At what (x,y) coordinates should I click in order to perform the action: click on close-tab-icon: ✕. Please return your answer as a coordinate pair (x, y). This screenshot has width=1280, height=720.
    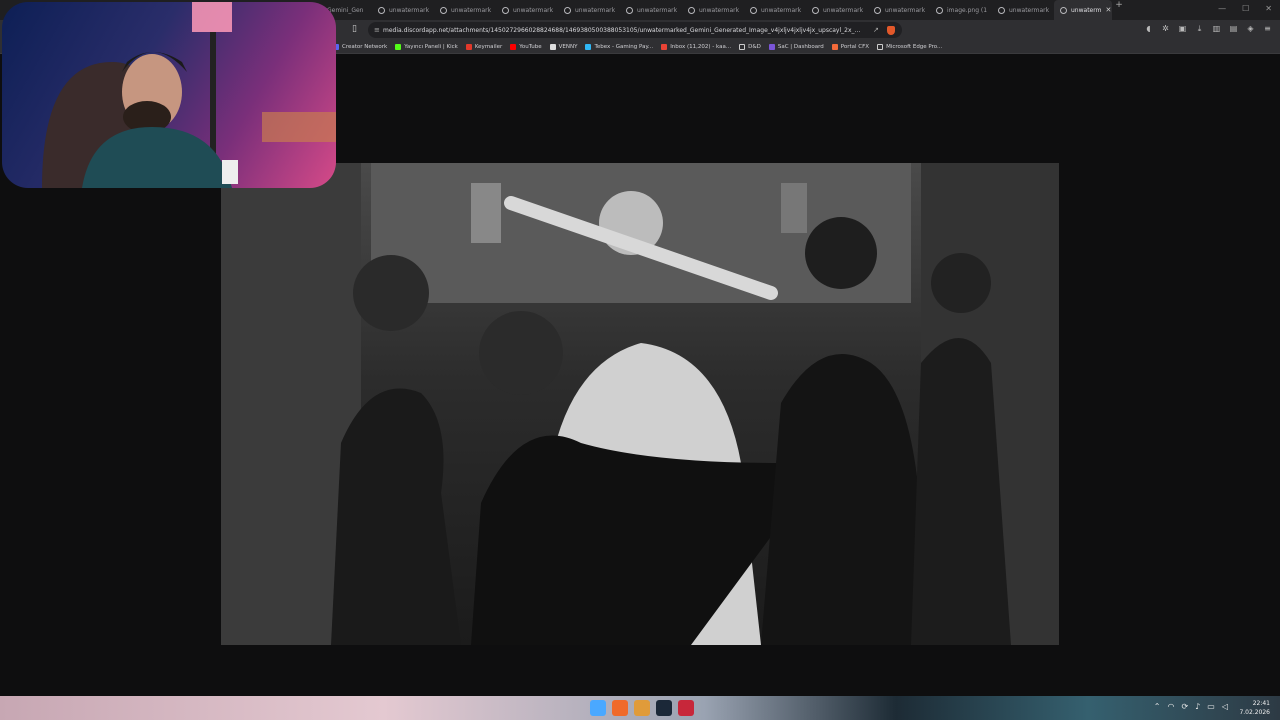
    Looking at the image, I should click on (1108, 10).